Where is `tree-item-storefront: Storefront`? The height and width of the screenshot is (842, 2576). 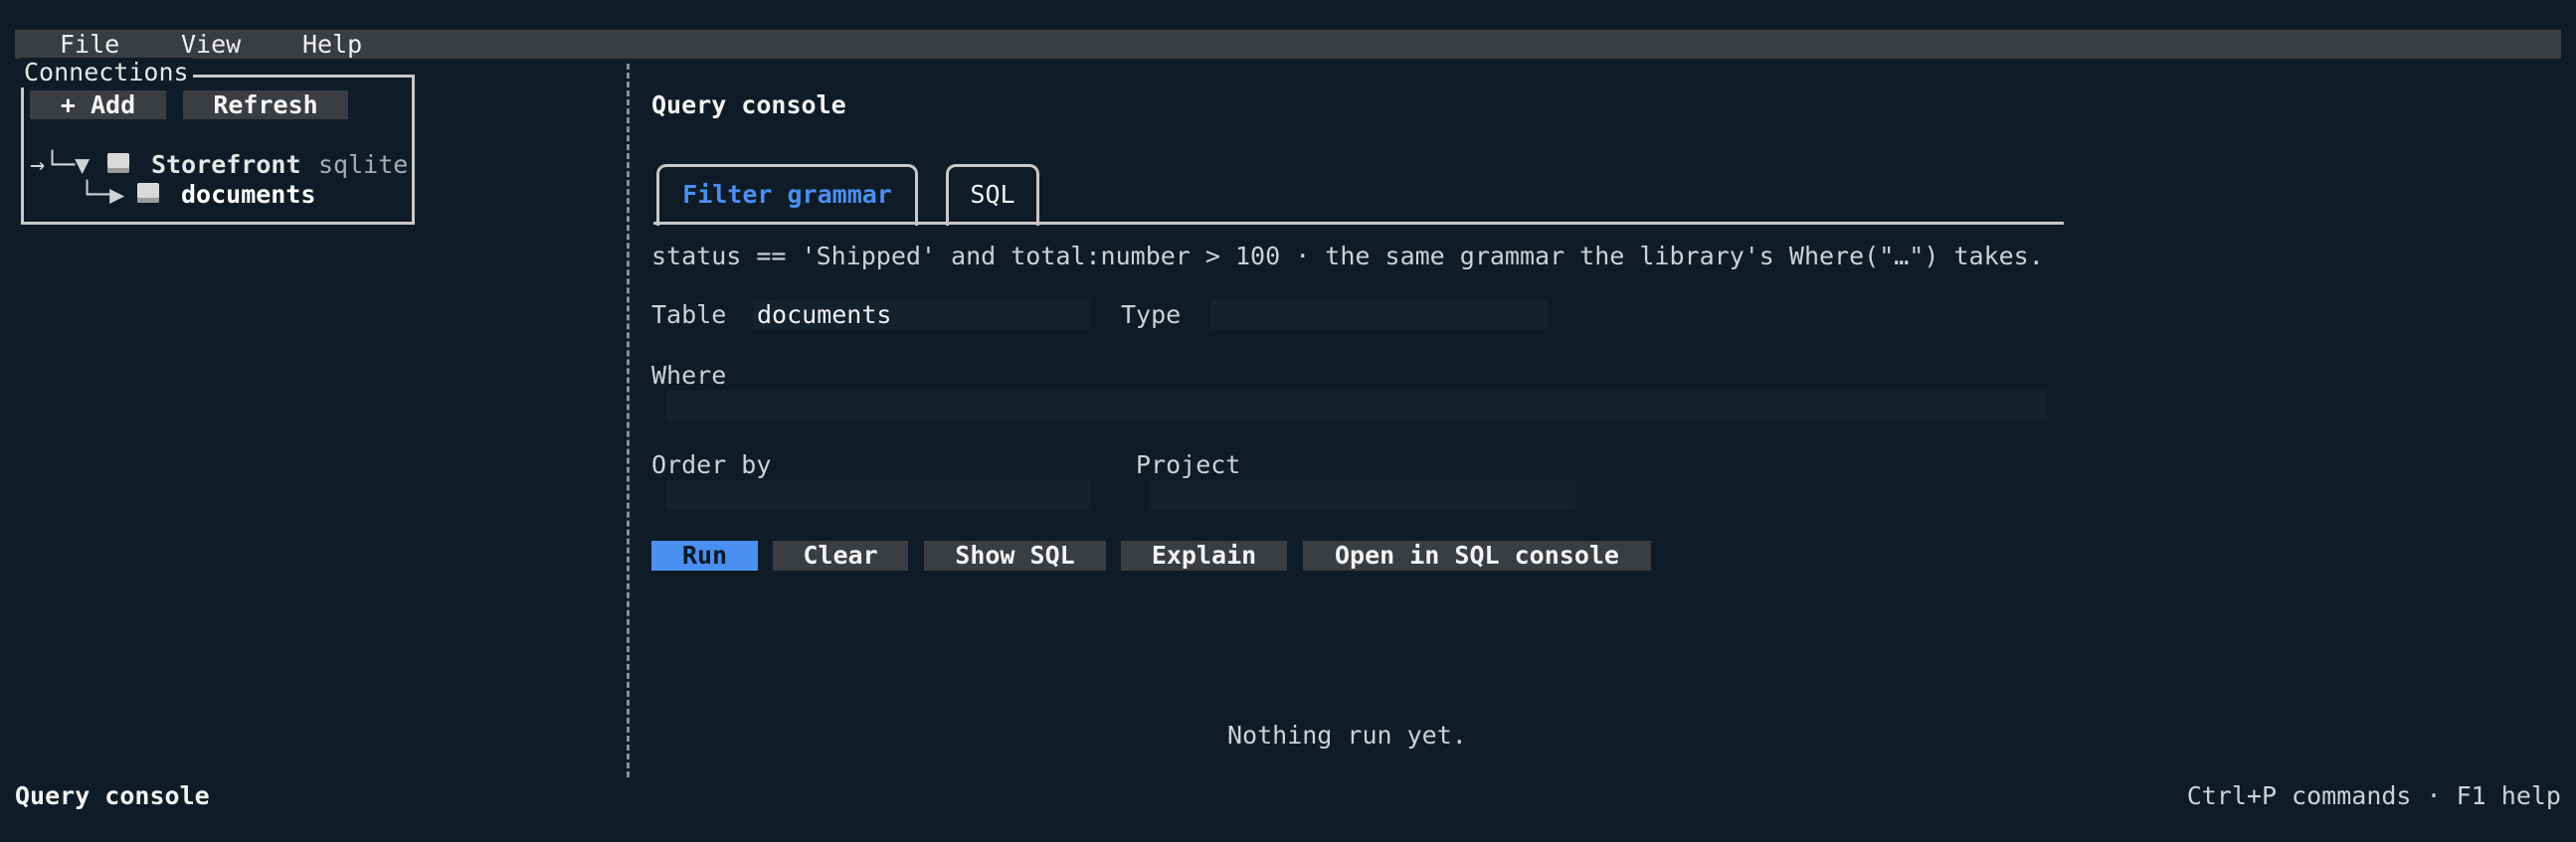 tree-item-storefront: Storefront is located at coordinates (226, 165).